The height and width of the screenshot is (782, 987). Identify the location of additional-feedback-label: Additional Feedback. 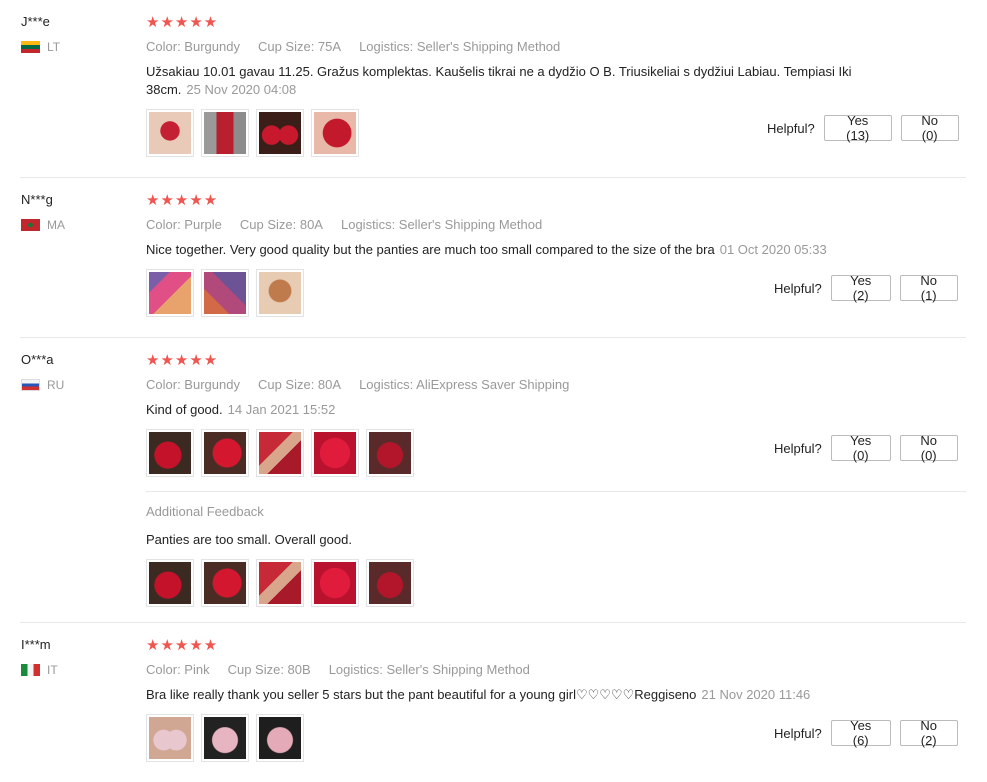
(205, 511).